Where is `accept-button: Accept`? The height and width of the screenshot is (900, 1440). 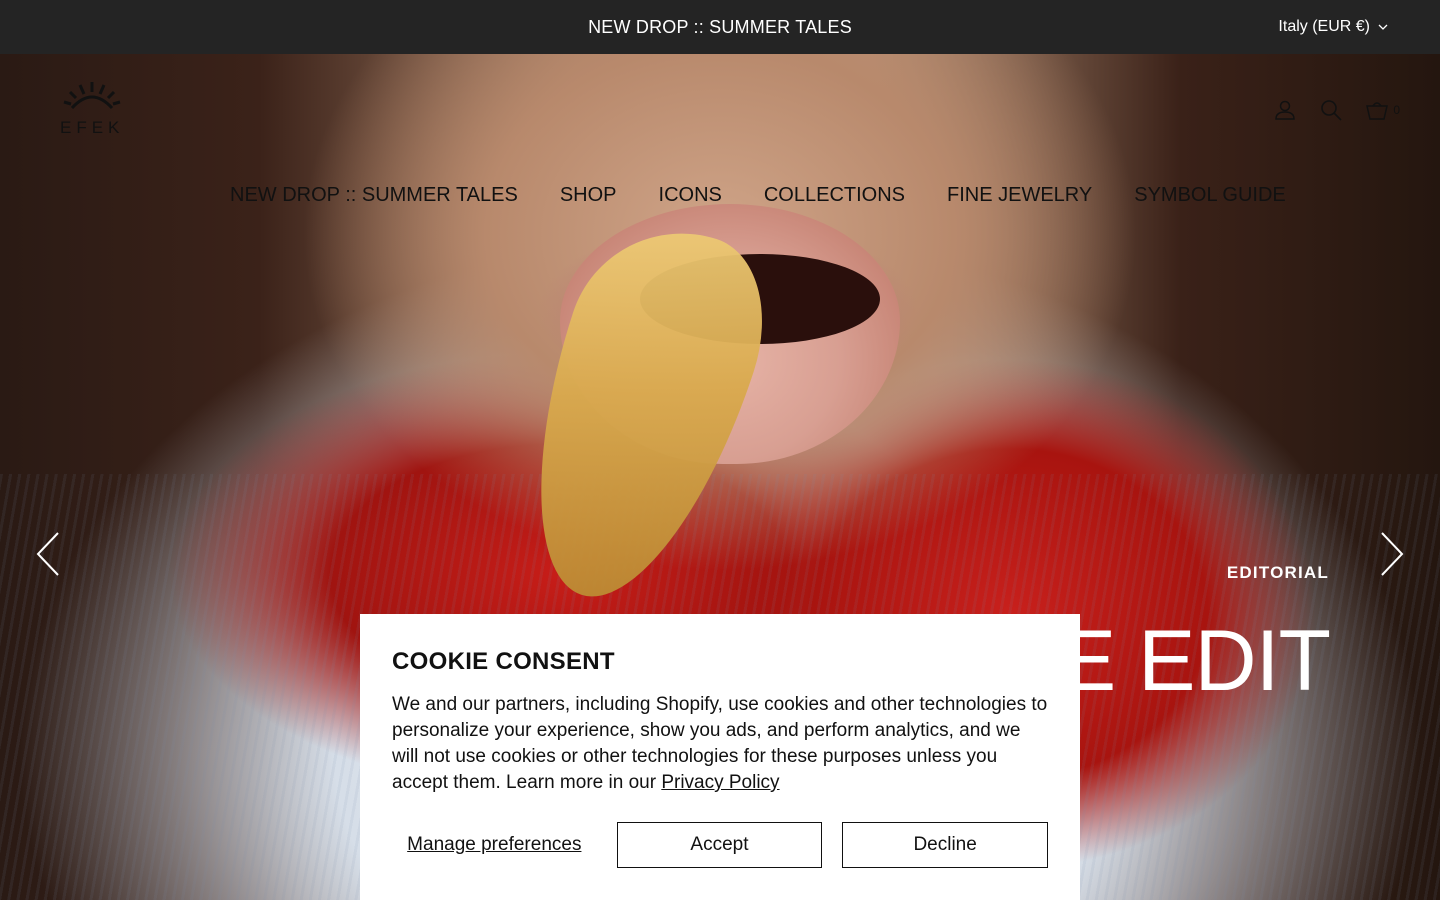
accept-button: Accept is located at coordinates (719, 845).